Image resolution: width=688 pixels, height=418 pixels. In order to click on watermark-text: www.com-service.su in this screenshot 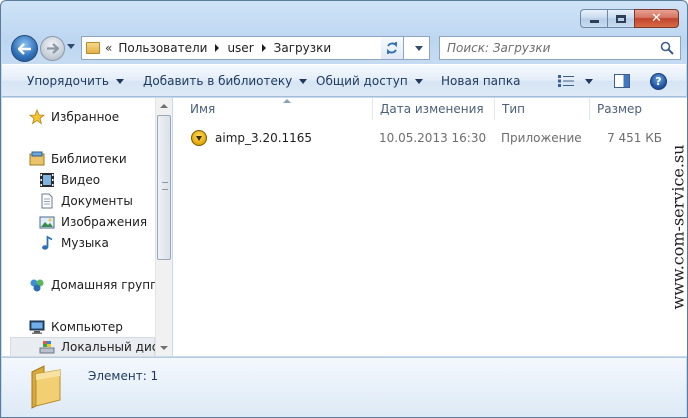, I will do `click(678, 227)`.